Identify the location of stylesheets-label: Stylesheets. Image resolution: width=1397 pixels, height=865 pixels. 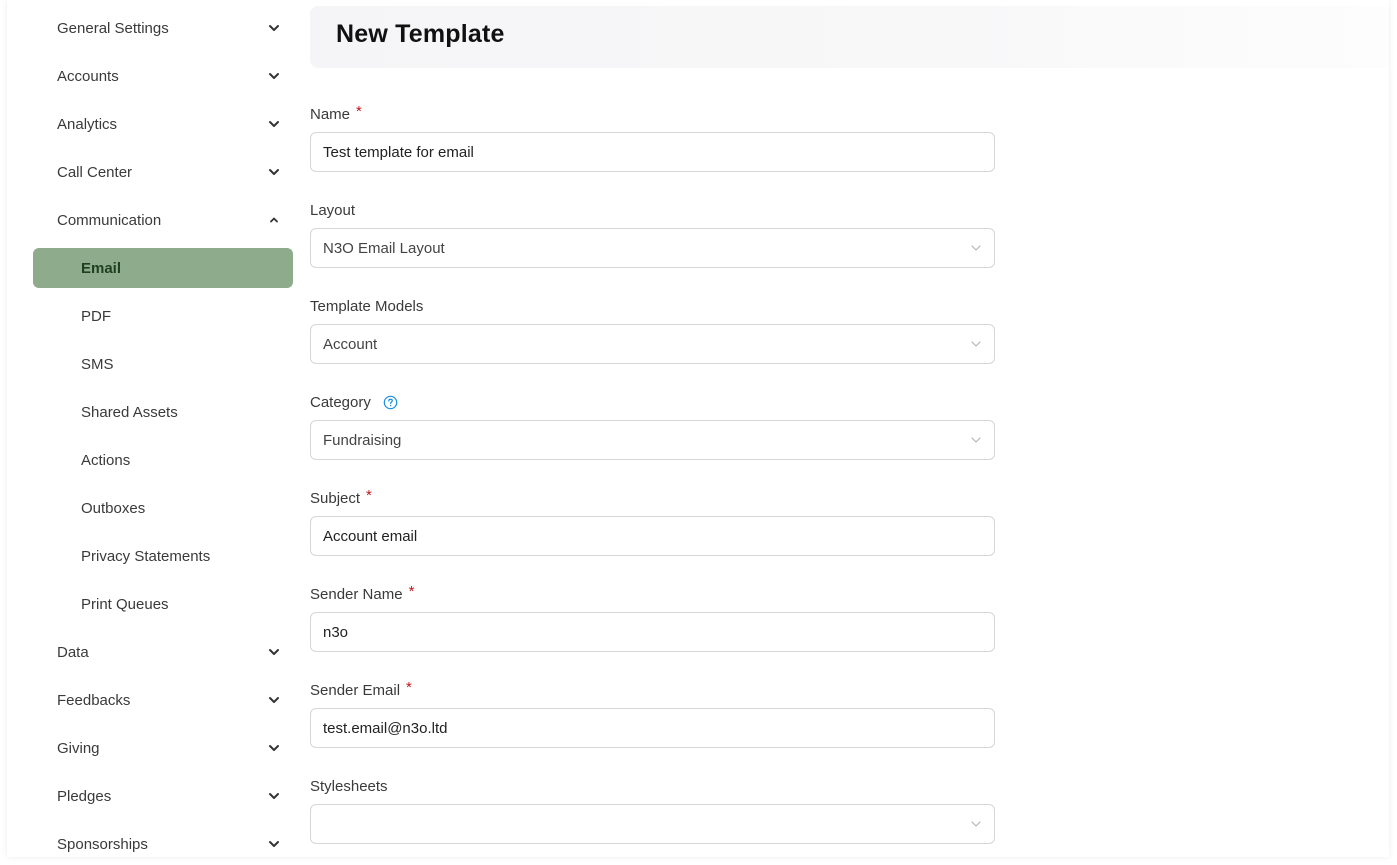
(349, 786).